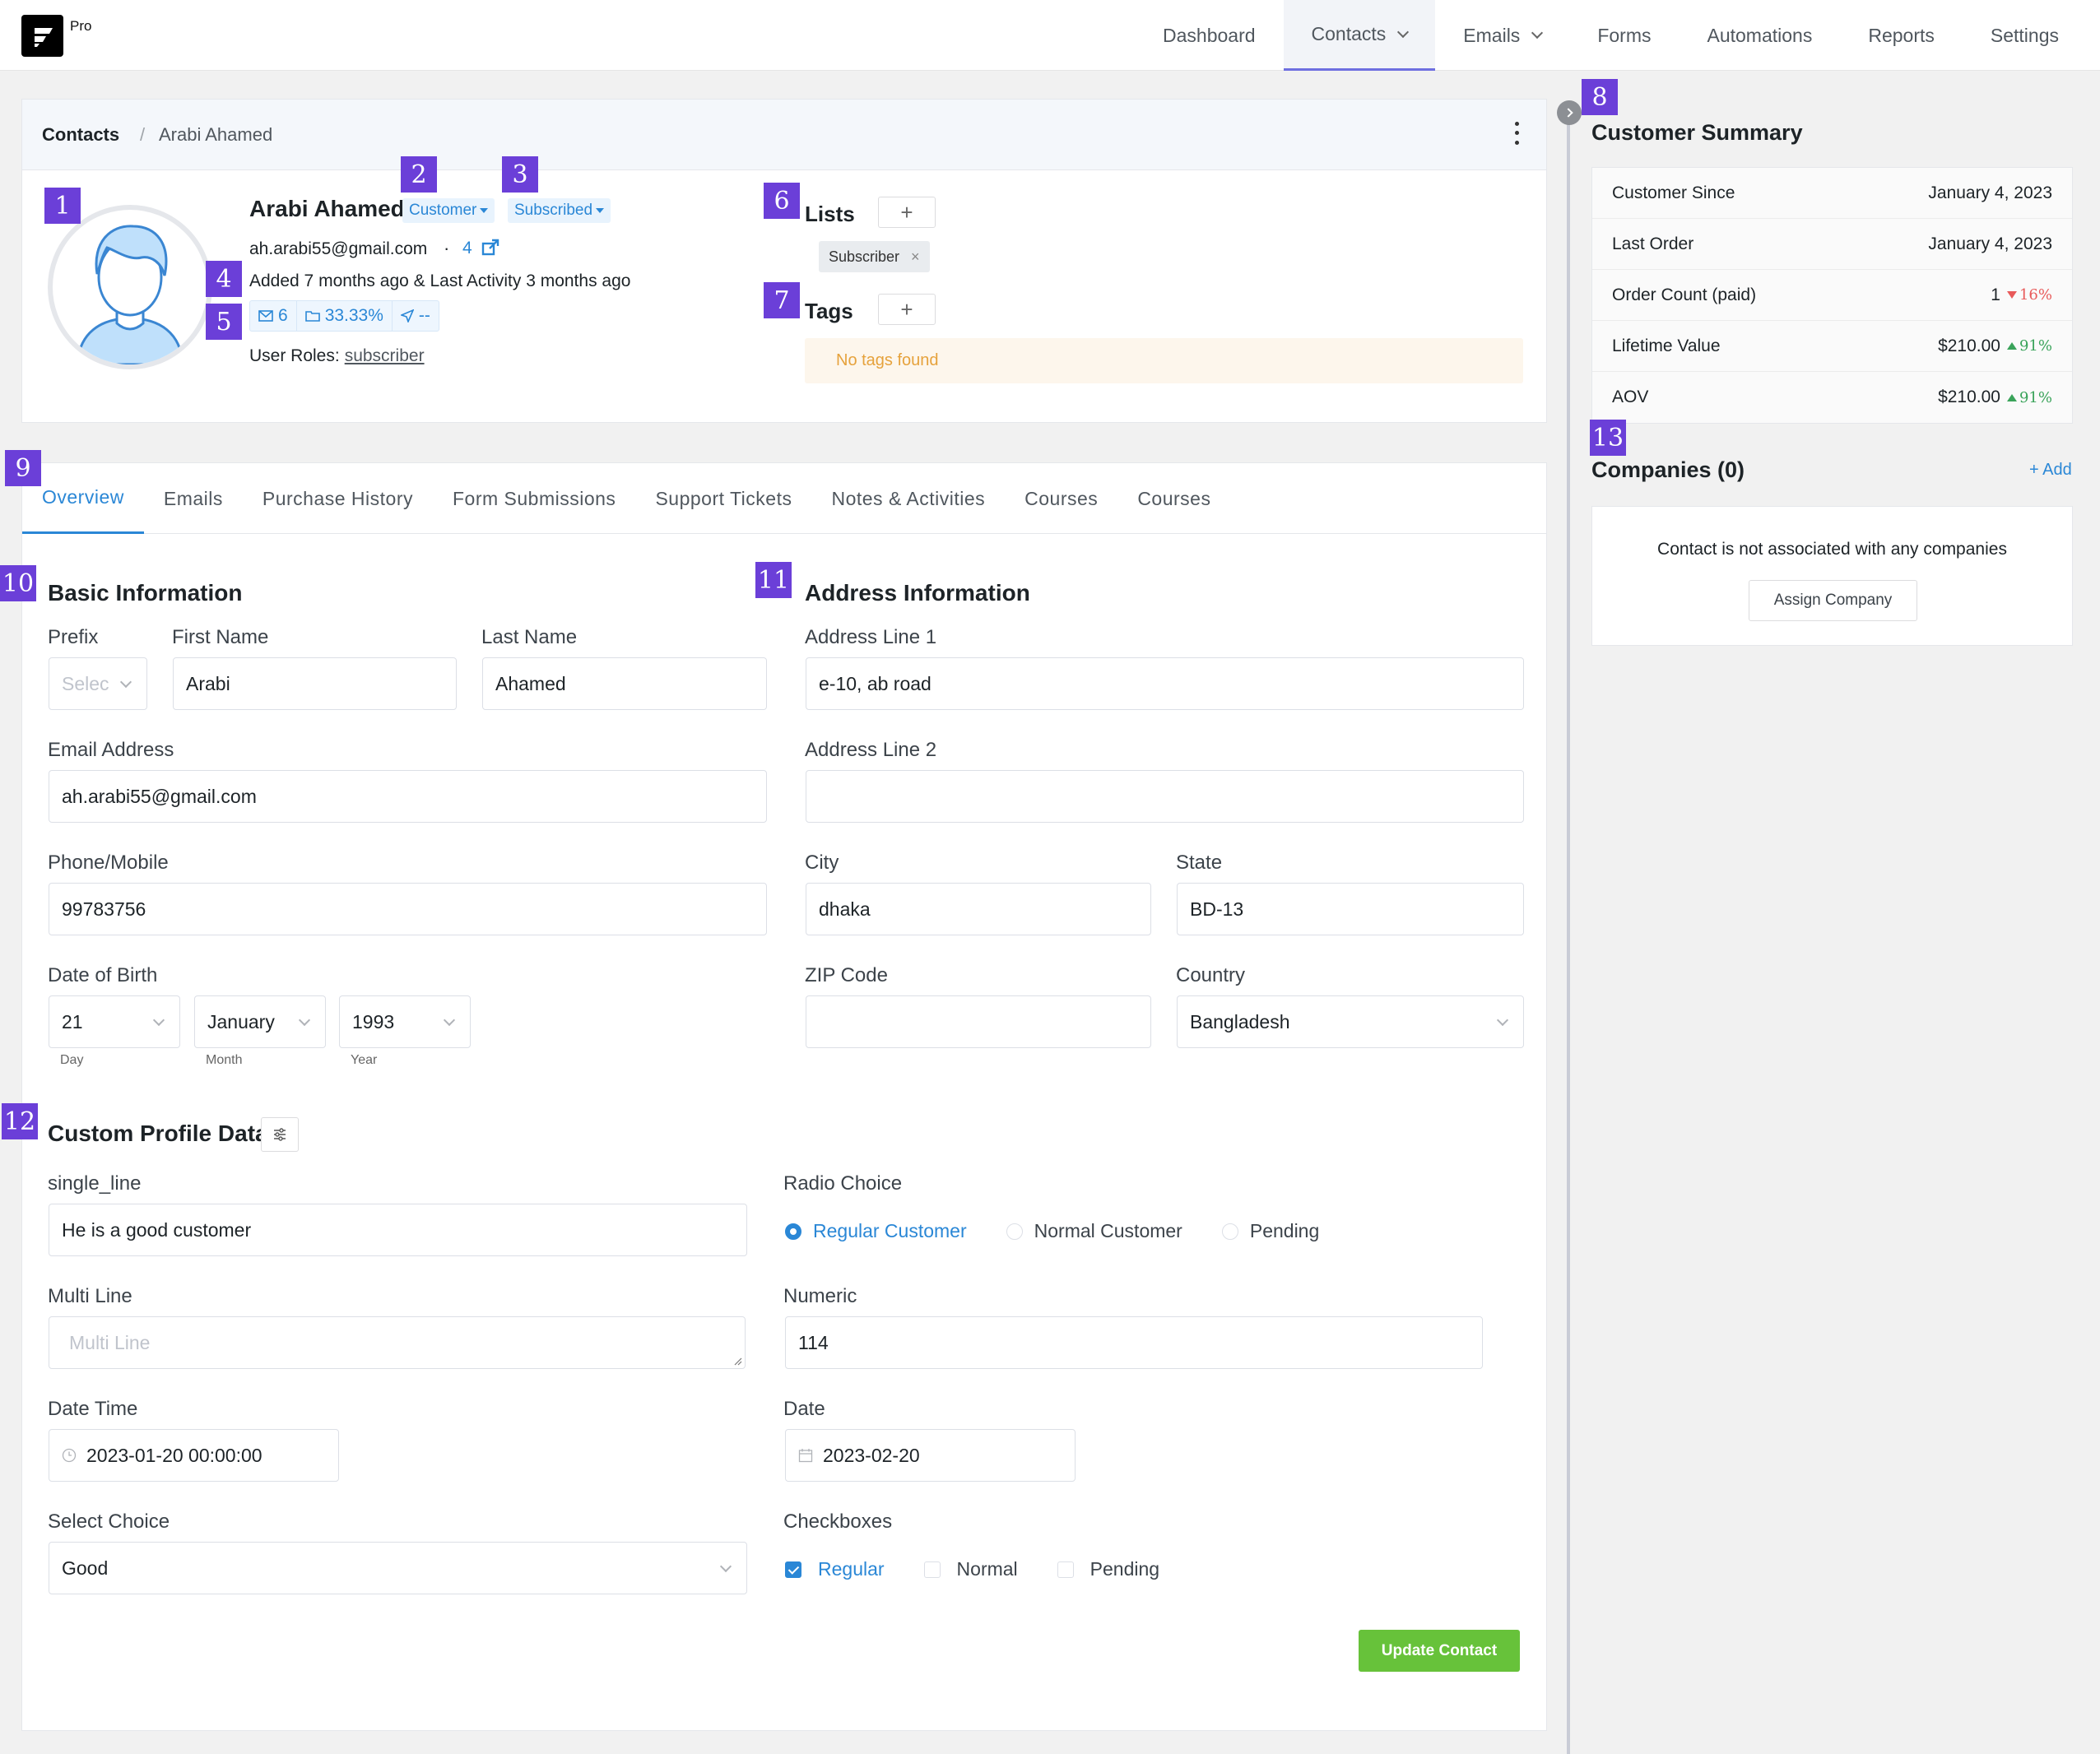  I want to click on tab-courses: Courses, so click(1061, 498).